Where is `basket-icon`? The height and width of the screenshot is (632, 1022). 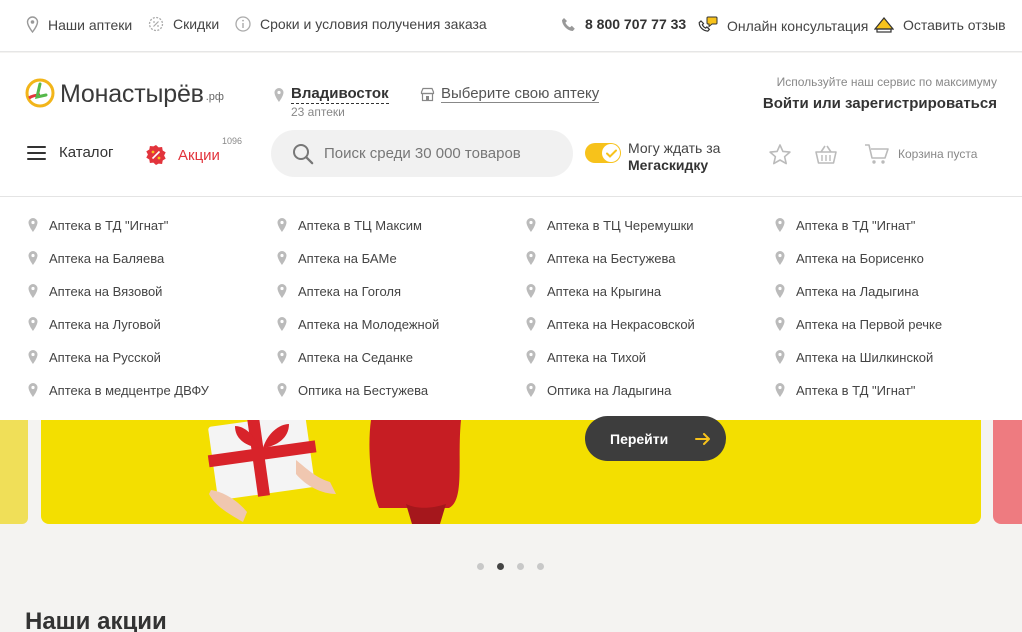
basket-icon is located at coordinates (826, 155).